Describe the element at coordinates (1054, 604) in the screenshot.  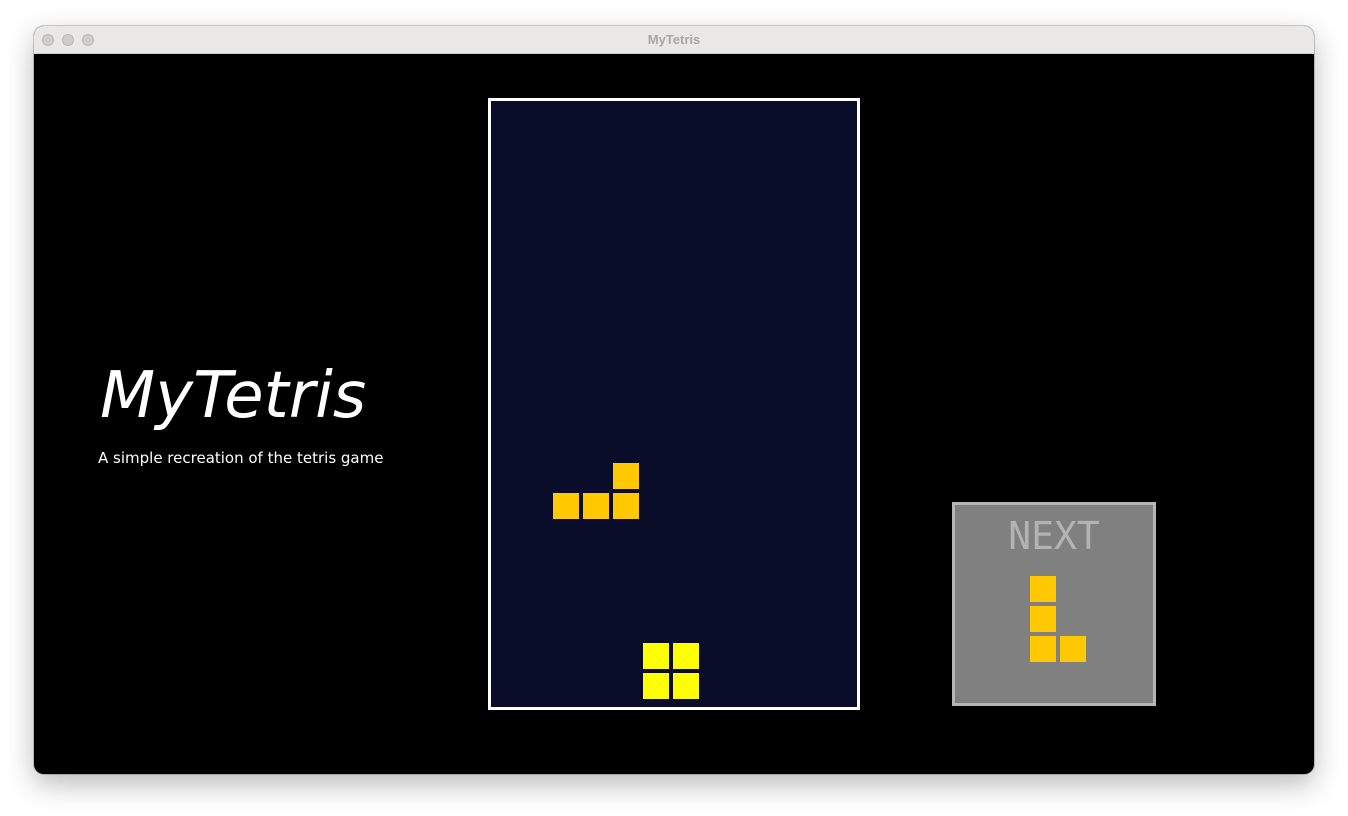
I see `next-piece-panel: NEXT` at that location.